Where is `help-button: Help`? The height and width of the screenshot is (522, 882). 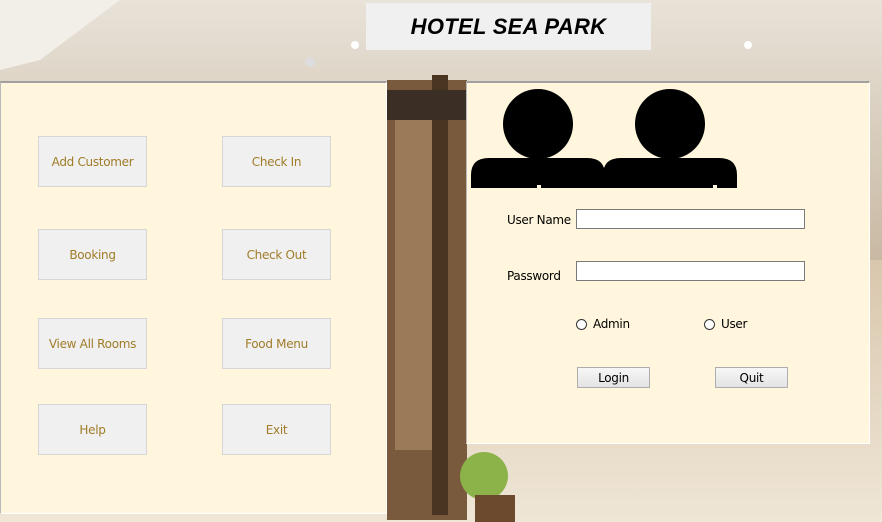 help-button: Help is located at coordinates (92, 429).